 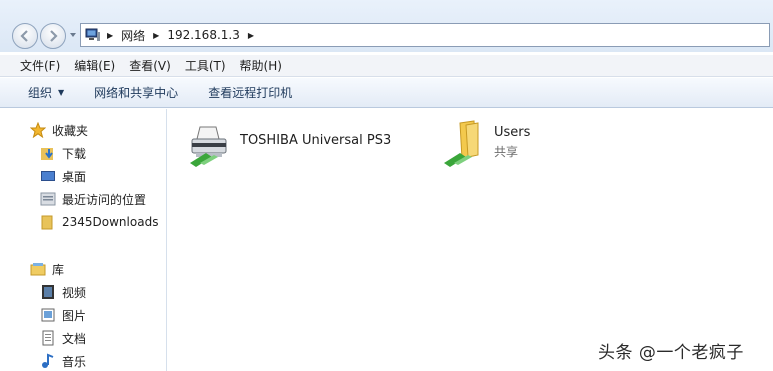 What do you see at coordinates (61, 92) in the screenshot?
I see `chevron-down-icon: ▼` at bounding box center [61, 92].